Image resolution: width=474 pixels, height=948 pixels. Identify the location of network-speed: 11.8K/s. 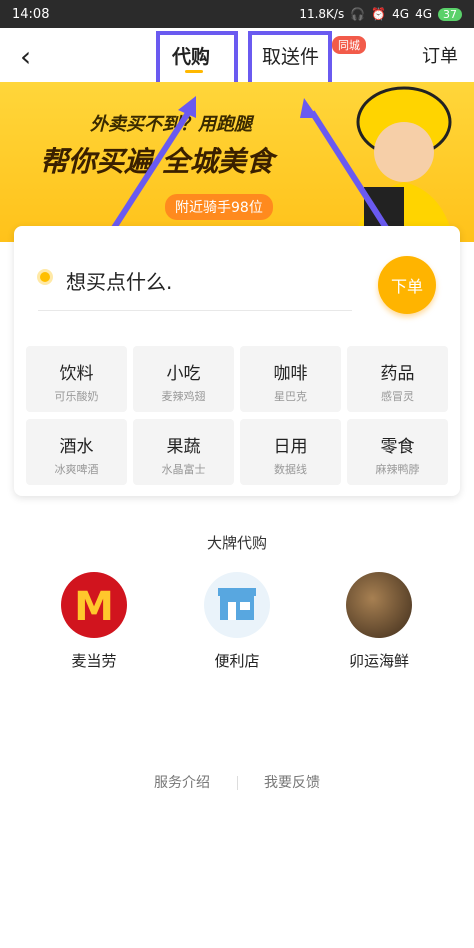
(322, 14).